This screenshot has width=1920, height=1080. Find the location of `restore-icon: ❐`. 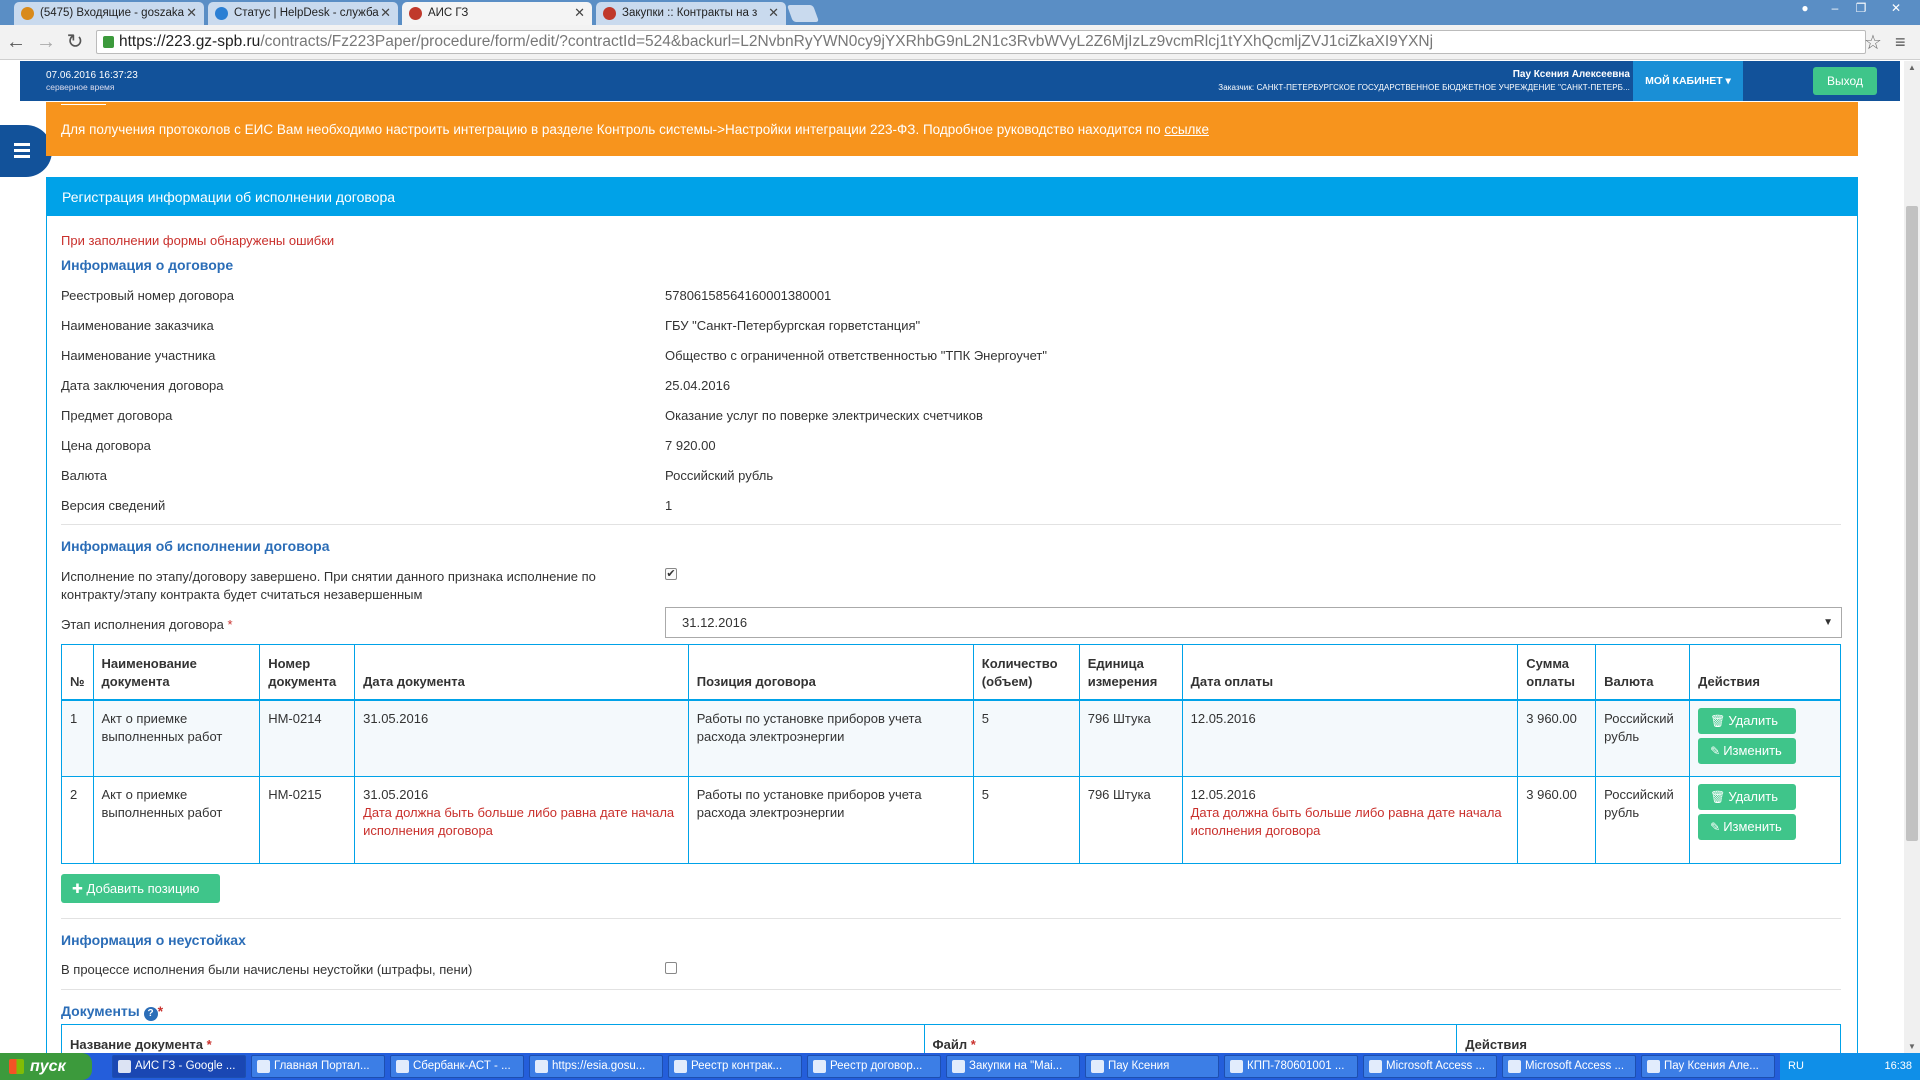

restore-icon: ❐ is located at coordinates (1861, 9).